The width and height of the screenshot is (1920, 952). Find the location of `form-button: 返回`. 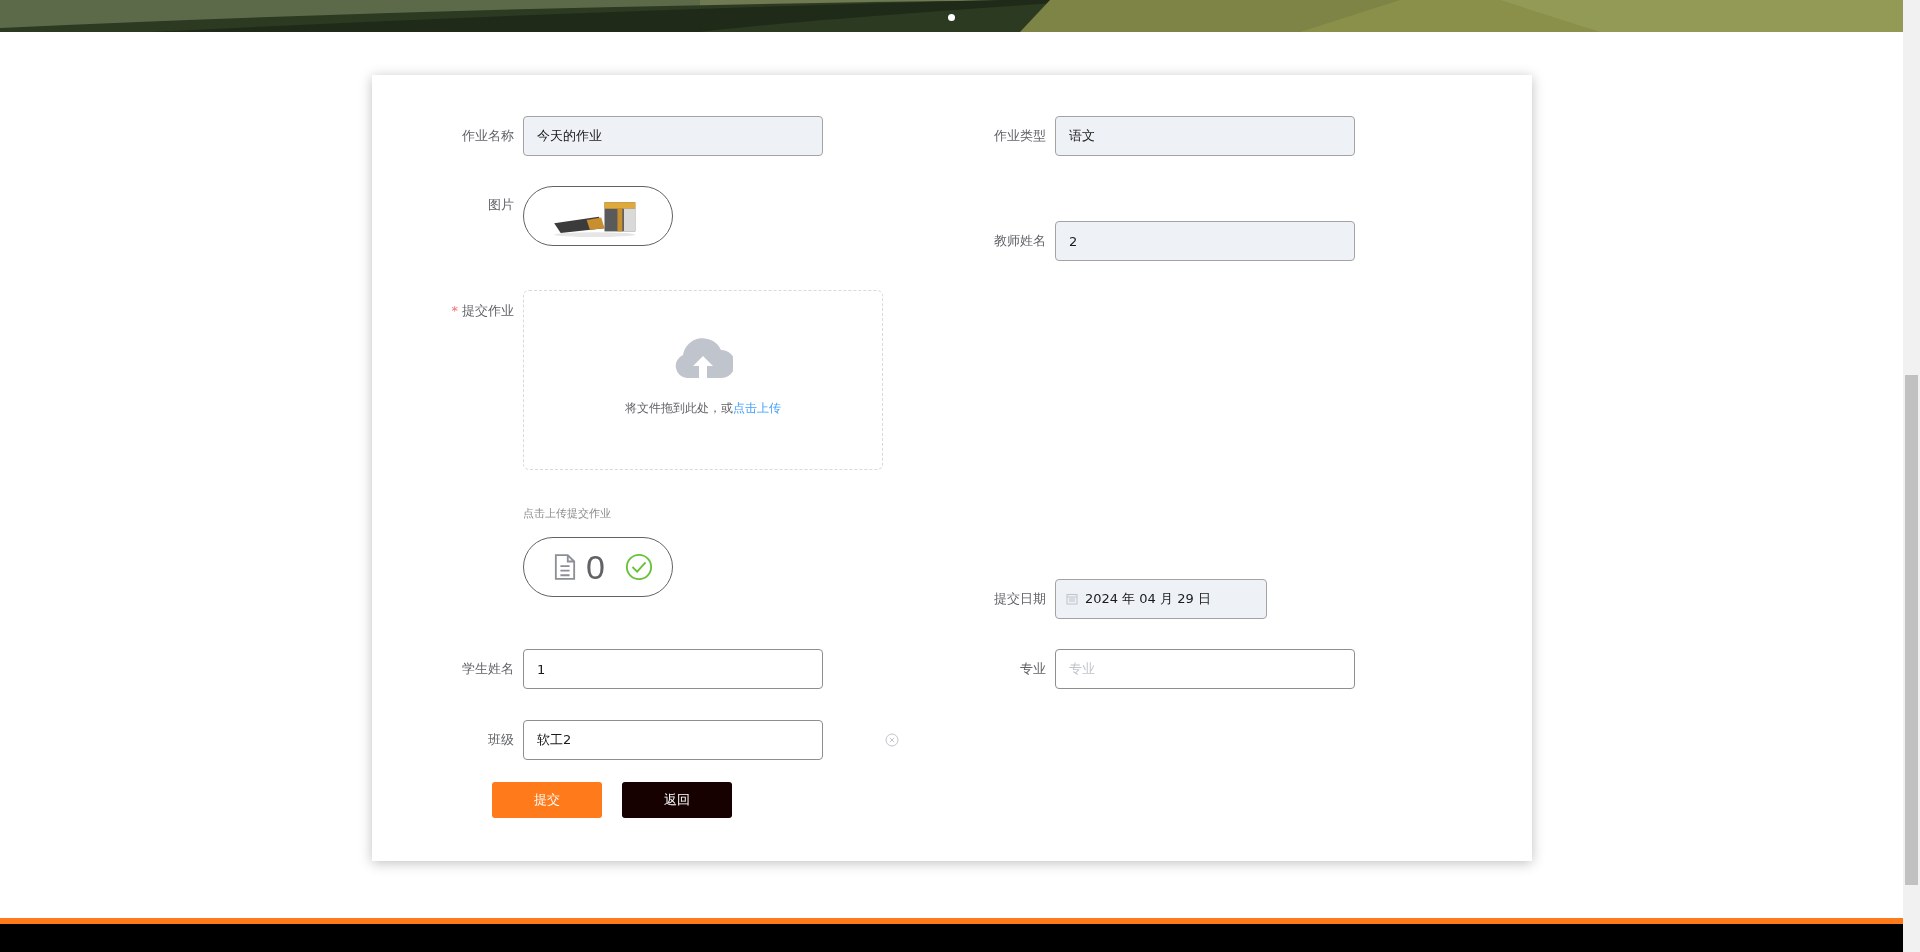

form-button: 返回 is located at coordinates (677, 800).